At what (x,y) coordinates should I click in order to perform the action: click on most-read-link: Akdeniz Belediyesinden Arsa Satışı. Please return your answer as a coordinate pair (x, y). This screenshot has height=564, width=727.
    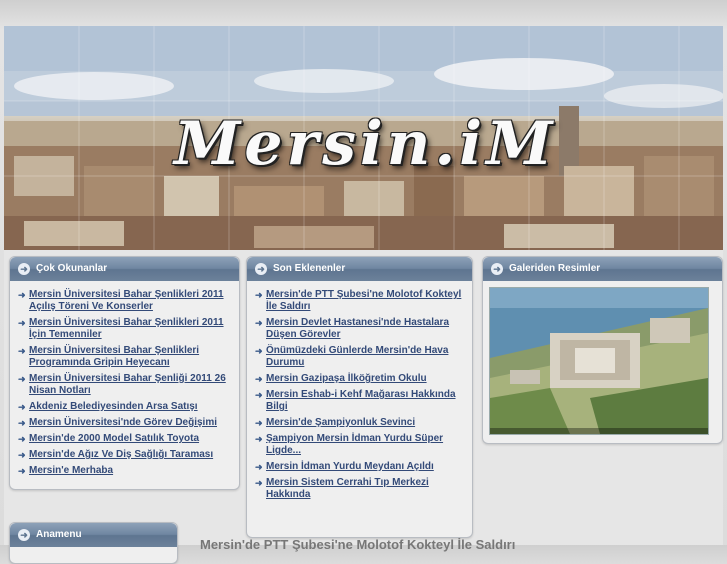
    Looking at the image, I should click on (113, 406).